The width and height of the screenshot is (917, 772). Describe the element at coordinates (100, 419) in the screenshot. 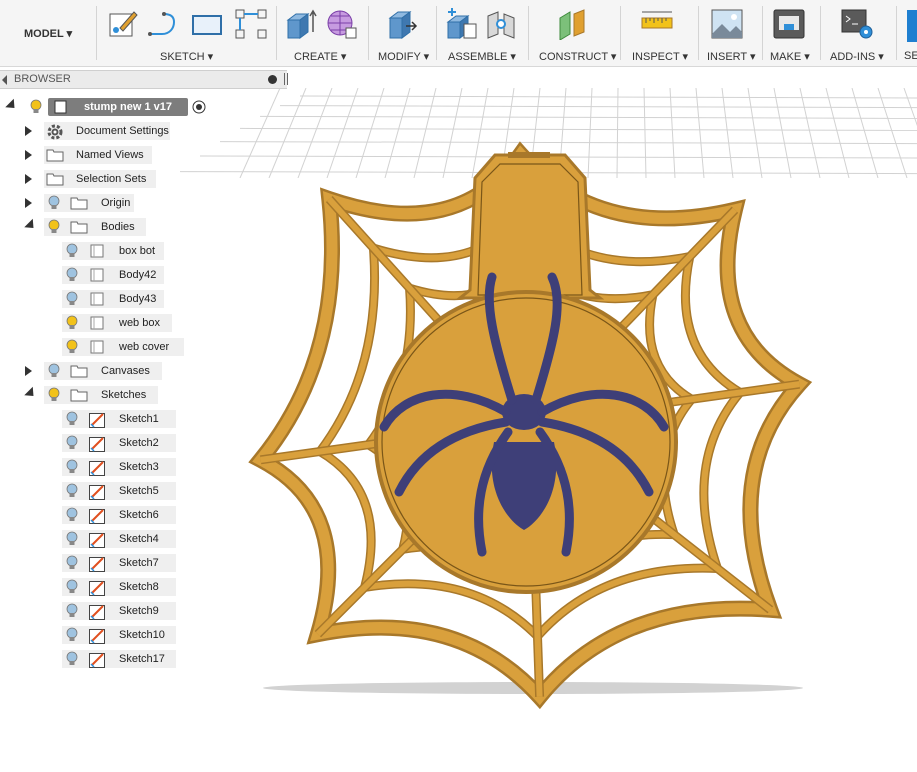

I see `browser-node: Sketch1` at that location.